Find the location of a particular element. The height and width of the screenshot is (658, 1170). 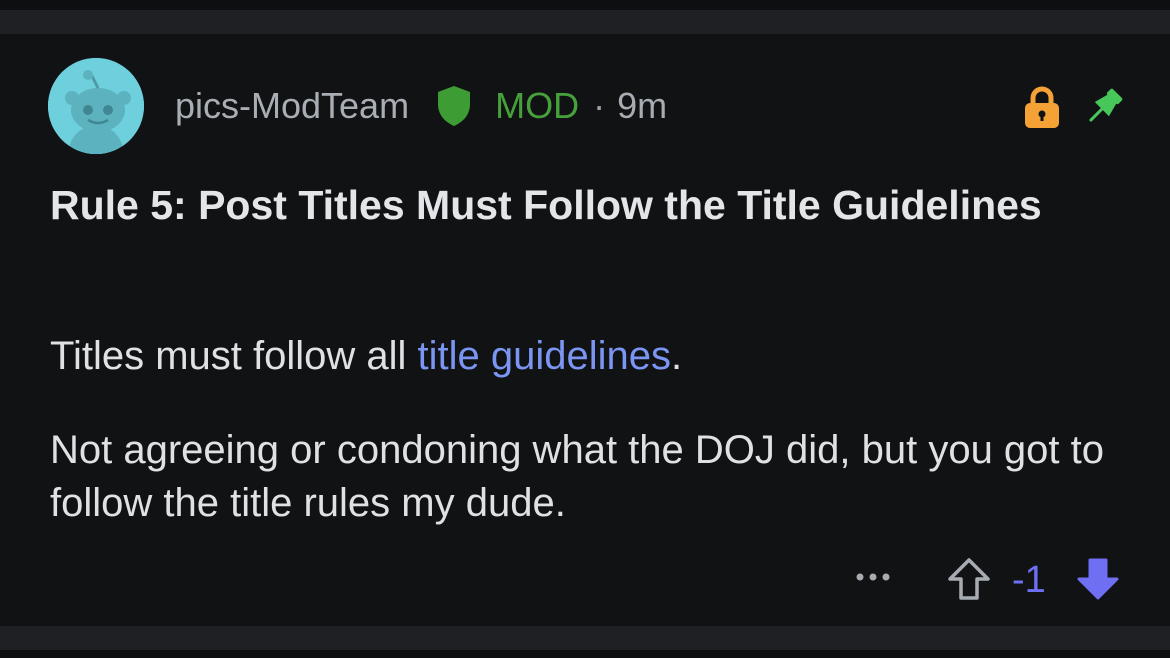

bottom-divider is located at coordinates (585, 638).